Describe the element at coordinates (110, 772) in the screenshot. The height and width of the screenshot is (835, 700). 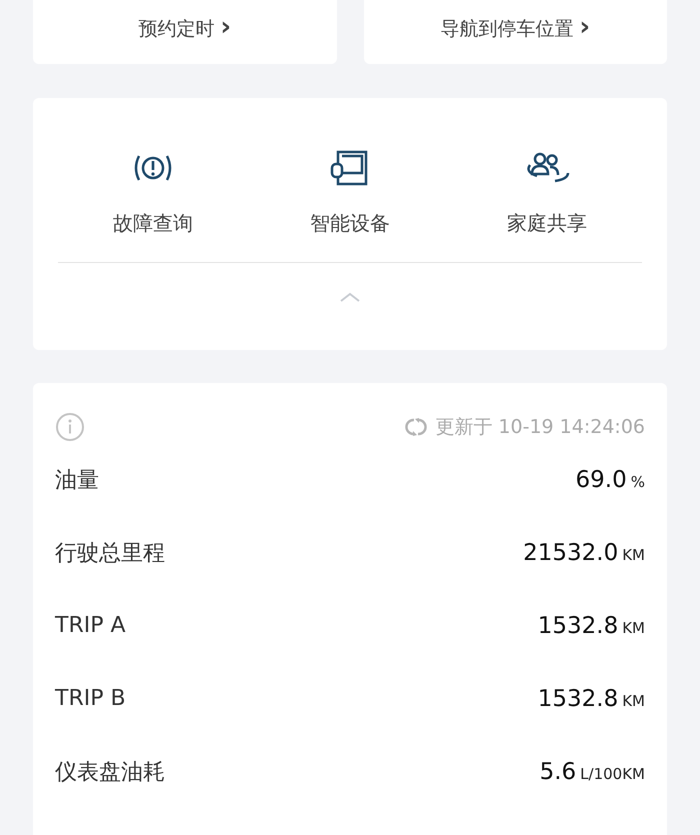
I see `stat-label: 仪表盘油耗` at that location.